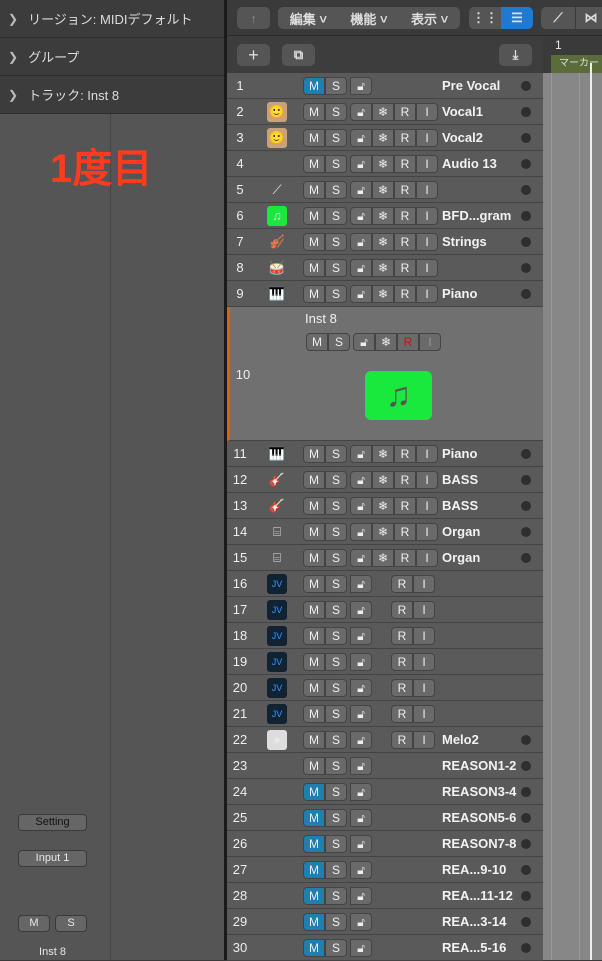 This screenshot has width=602, height=961. What do you see at coordinates (385, 584) in the screenshot?
I see `track-row: 16 JV M S 🔓︎ R I` at bounding box center [385, 584].